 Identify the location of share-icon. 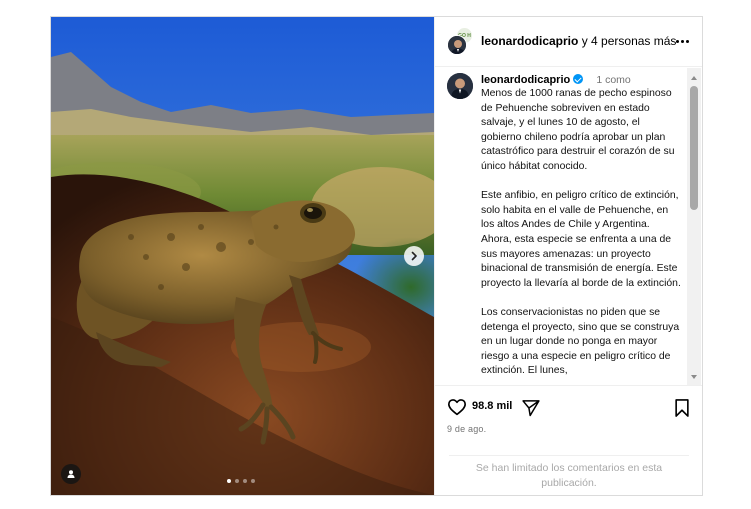
(531, 408).